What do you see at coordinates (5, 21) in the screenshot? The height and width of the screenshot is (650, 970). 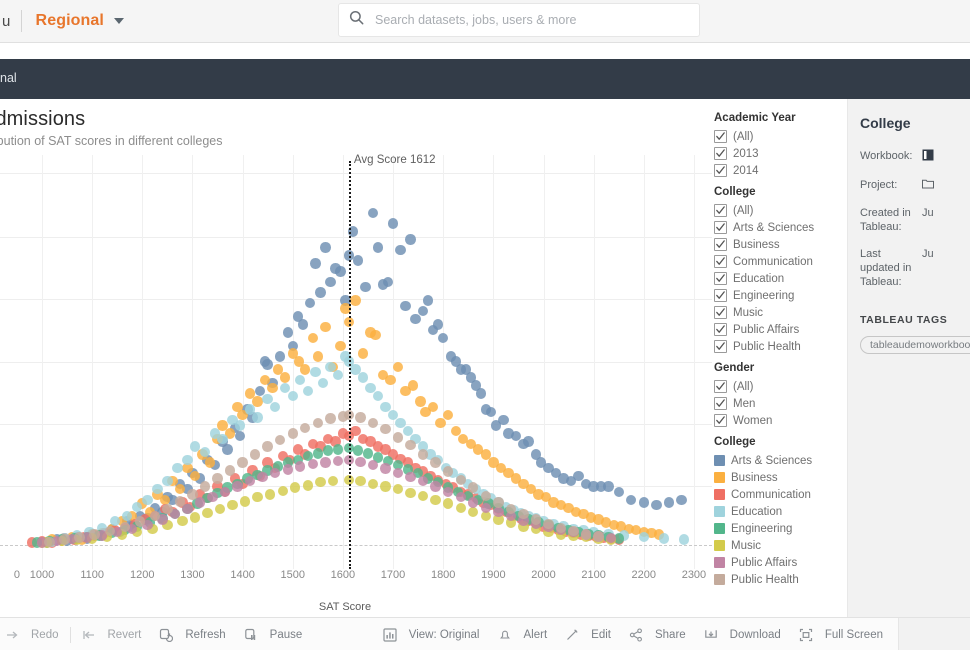 I see `brand-logo-text: u` at bounding box center [5, 21].